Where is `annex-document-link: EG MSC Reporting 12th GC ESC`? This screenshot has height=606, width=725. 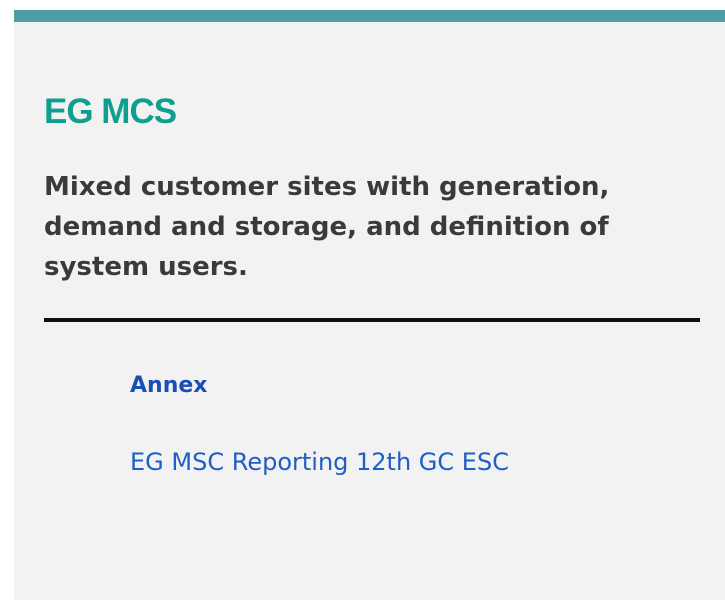
annex-document-link: EG MSC Reporting 12th GC ESC is located at coordinates (319, 462).